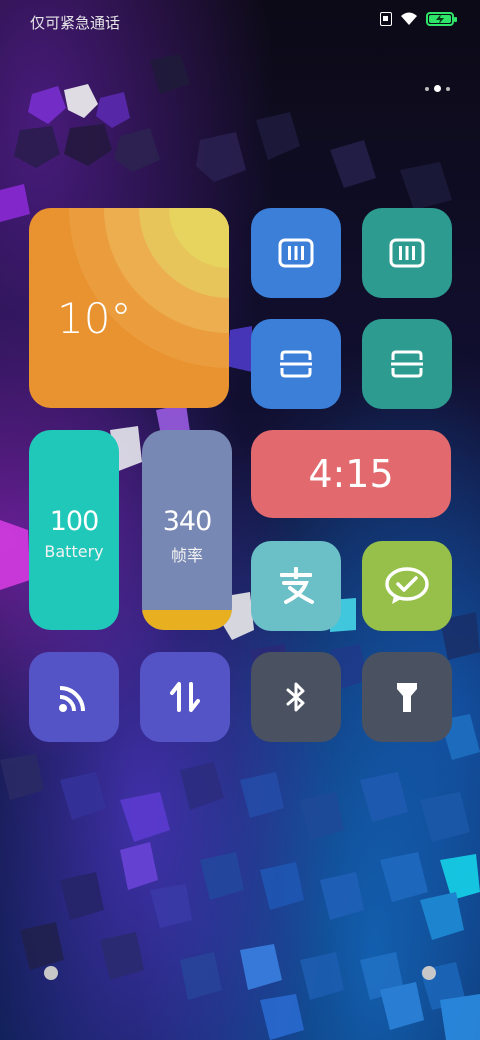 The width and height of the screenshot is (480, 1040). What do you see at coordinates (429, 973) in the screenshot?
I see `right-corner-dot` at bounding box center [429, 973].